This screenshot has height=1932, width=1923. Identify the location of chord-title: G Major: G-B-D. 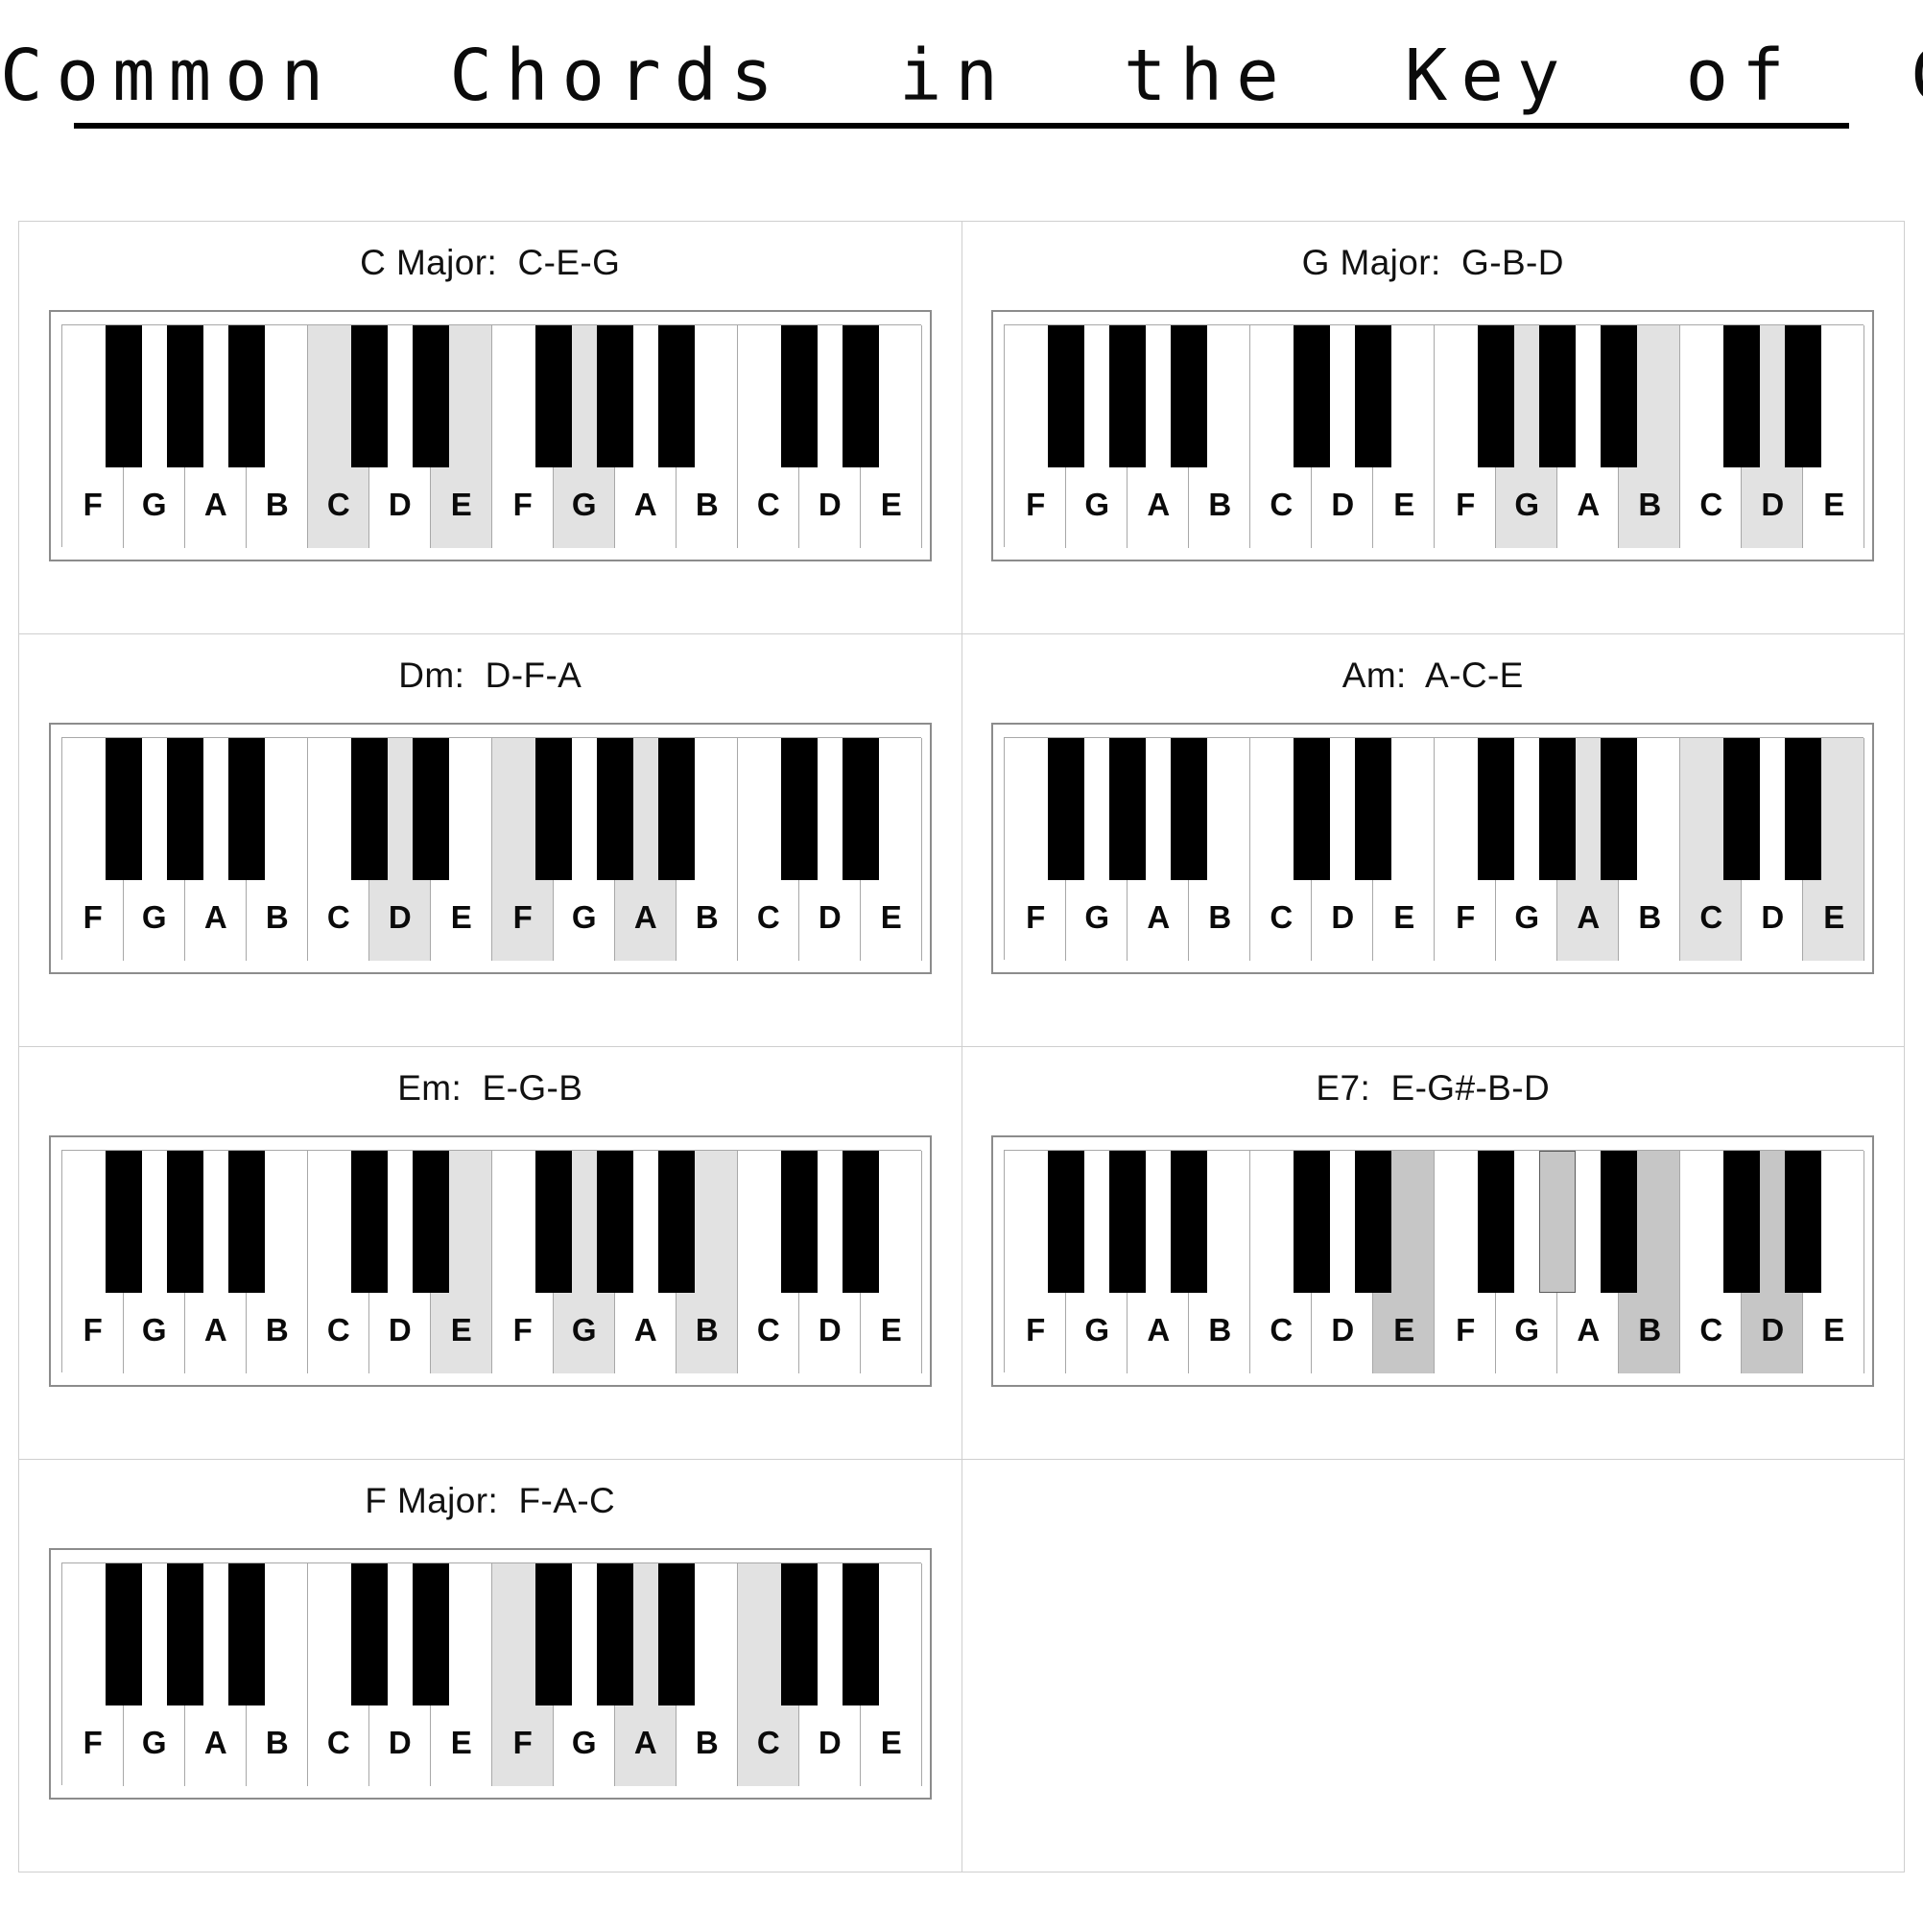
(1432, 262).